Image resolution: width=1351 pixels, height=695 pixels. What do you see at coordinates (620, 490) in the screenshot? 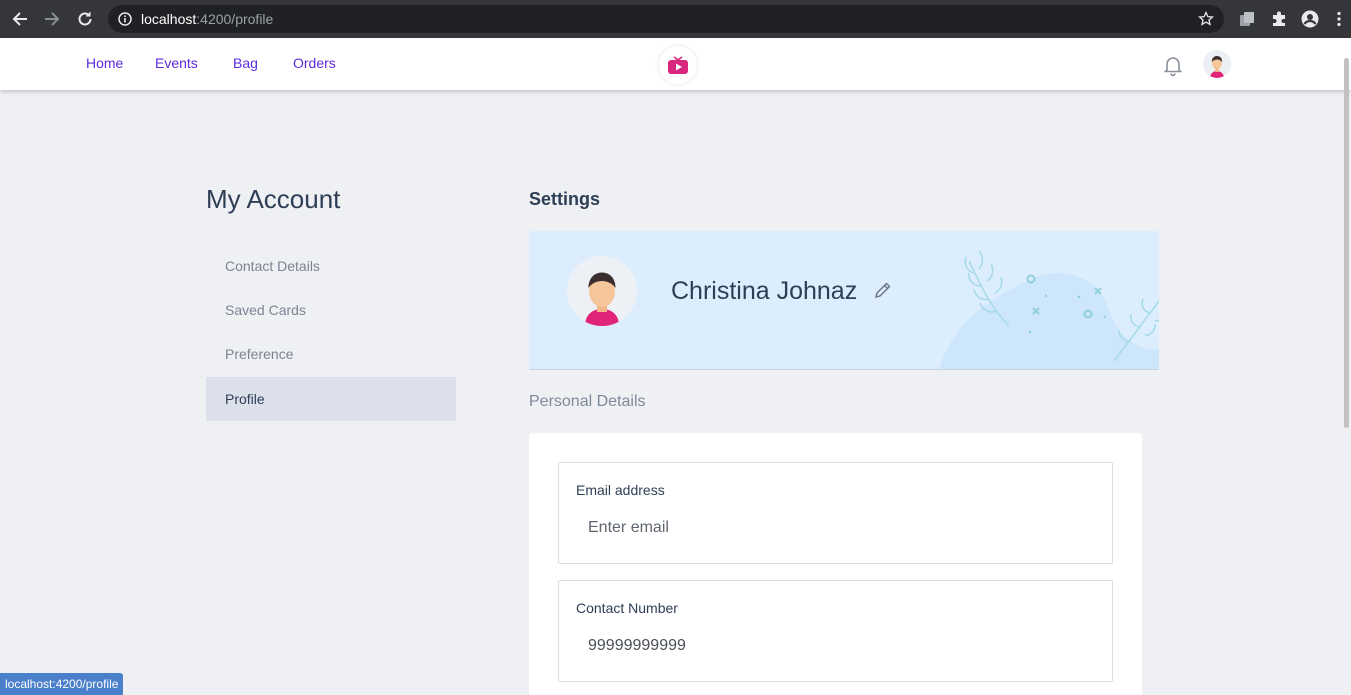
I see `email-label: Email address` at bounding box center [620, 490].